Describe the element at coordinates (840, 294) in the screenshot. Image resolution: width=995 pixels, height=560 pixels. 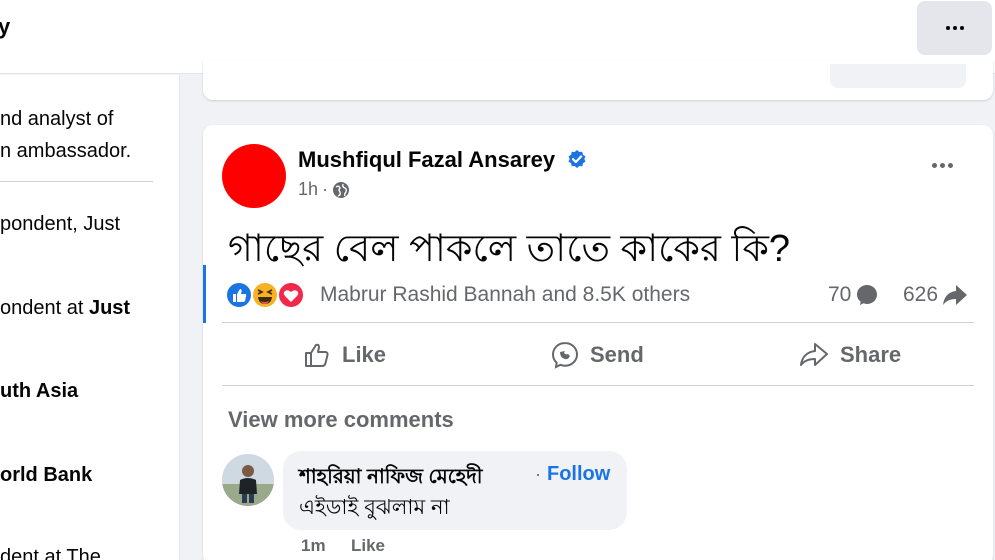
I see `comments-count-value: 70` at that location.